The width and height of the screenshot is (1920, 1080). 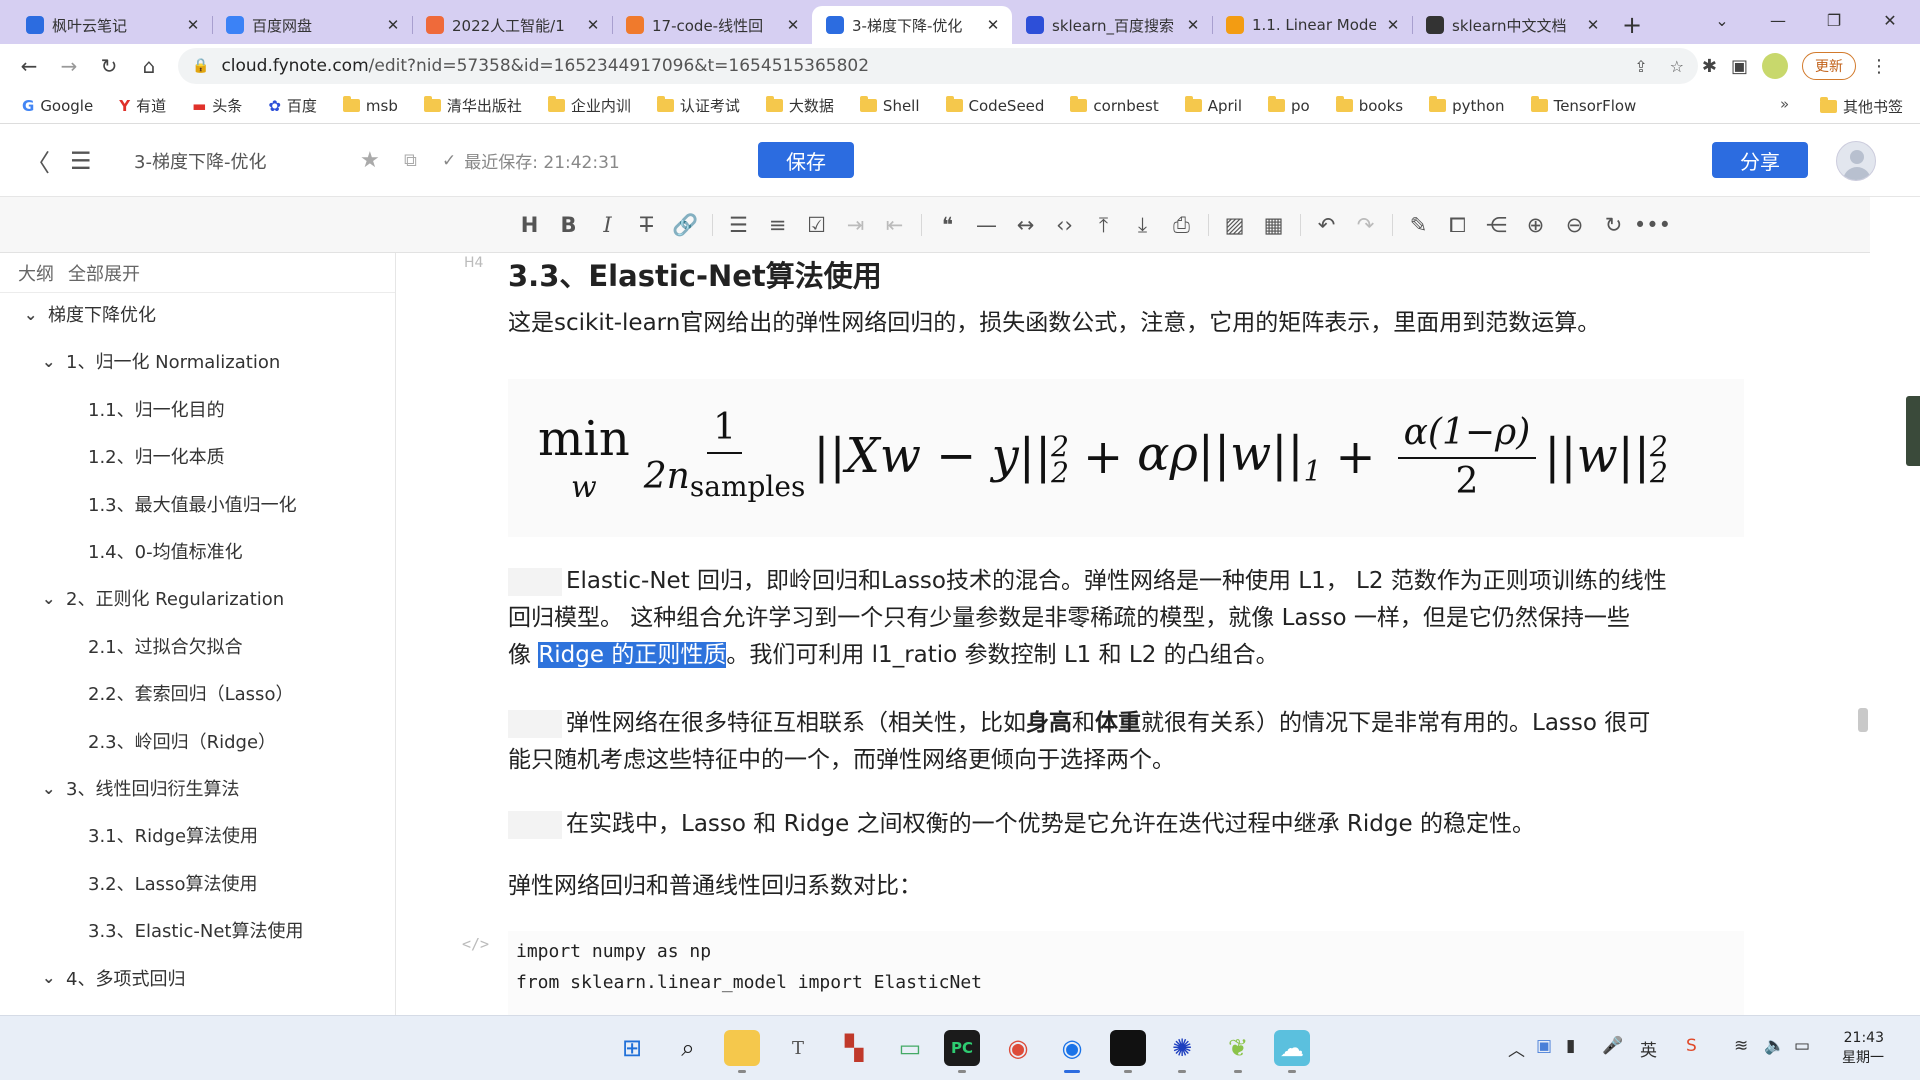 What do you see at coordinates (777, 225) in the screenshot?
I see `numbered-list-icon: ≡` at bounding box center [777, 225].